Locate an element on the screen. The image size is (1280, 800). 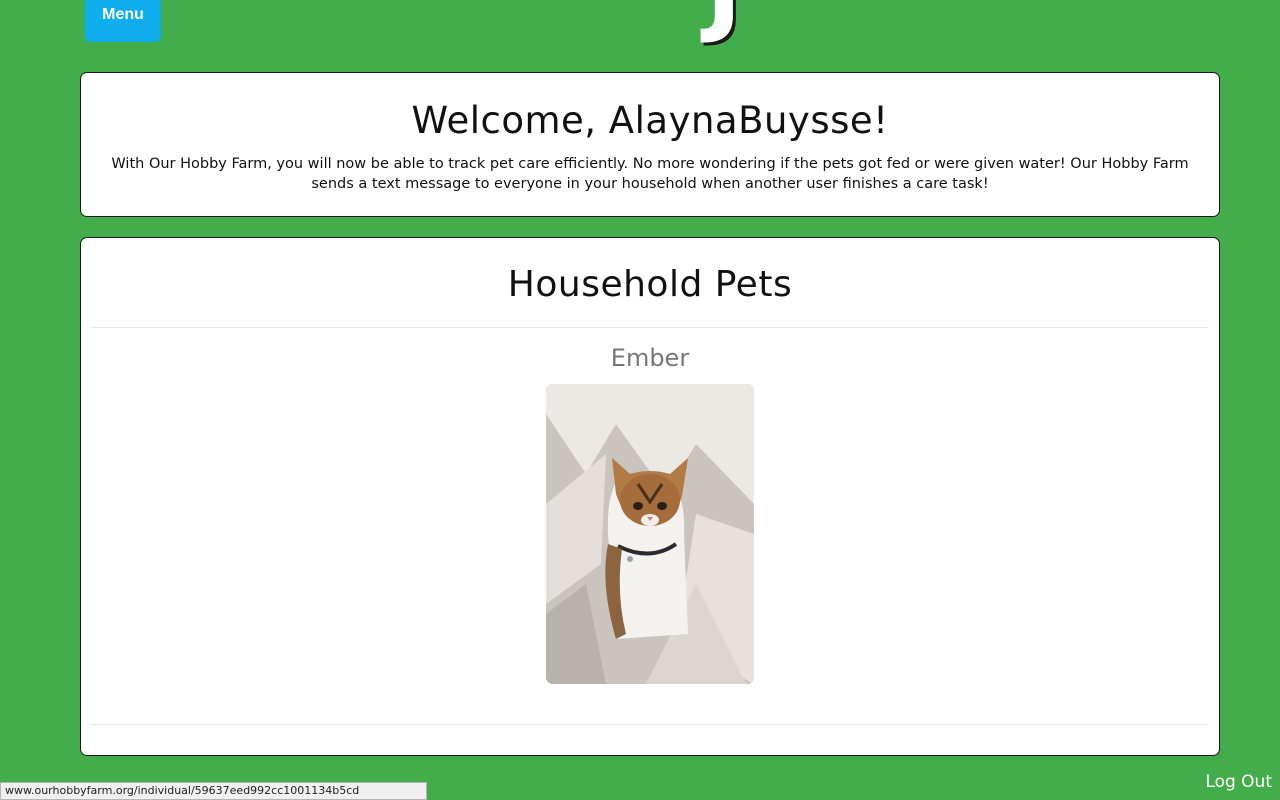
cat-photo-image is located at coordinates (650, 534).